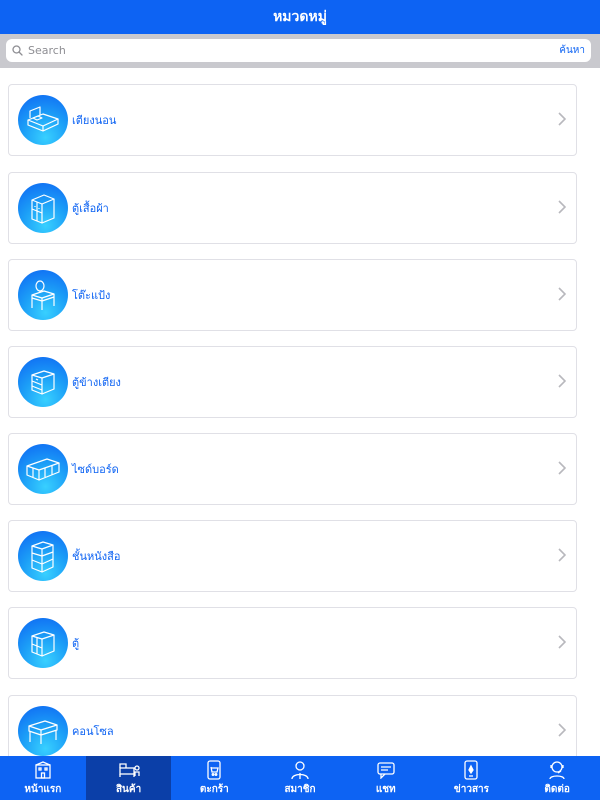 This screenshot has height=800, width=600. Describe the element at coordinates (94, 120) in the screenshot. I see `category-label: เตียงนอน` at that location.